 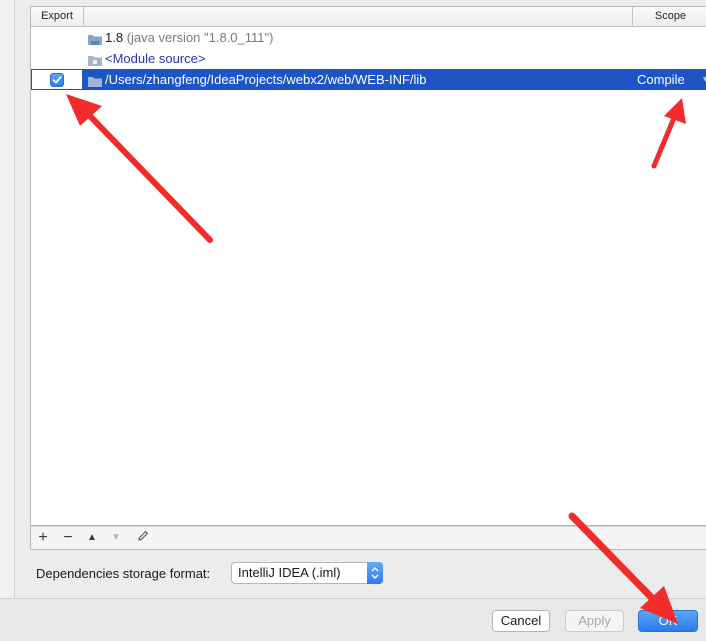 What do you see at coordinates (668, 621) in the screenshot?
I see `ok-button: OK` at bounding box center [668, 621].